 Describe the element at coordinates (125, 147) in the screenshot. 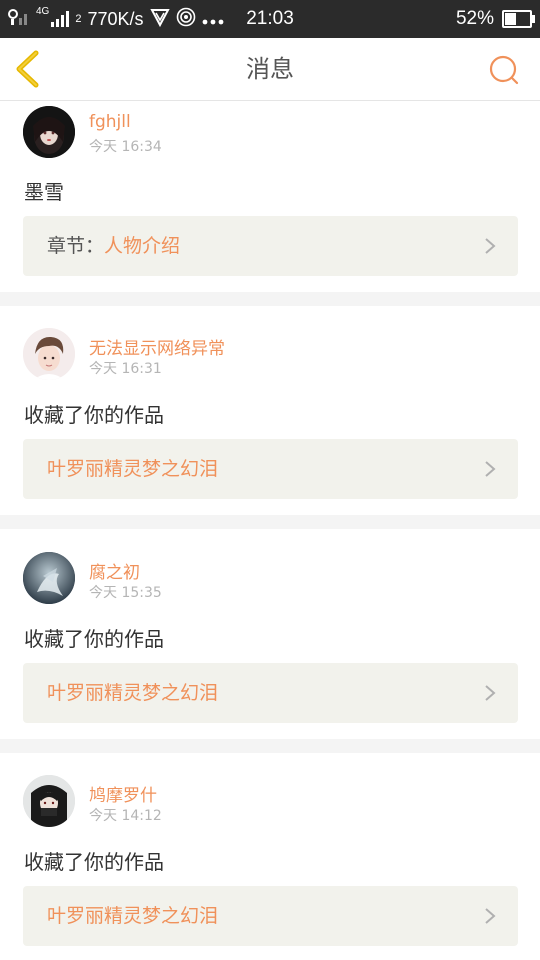

I see `message-time: 今天 16:34` at that location.